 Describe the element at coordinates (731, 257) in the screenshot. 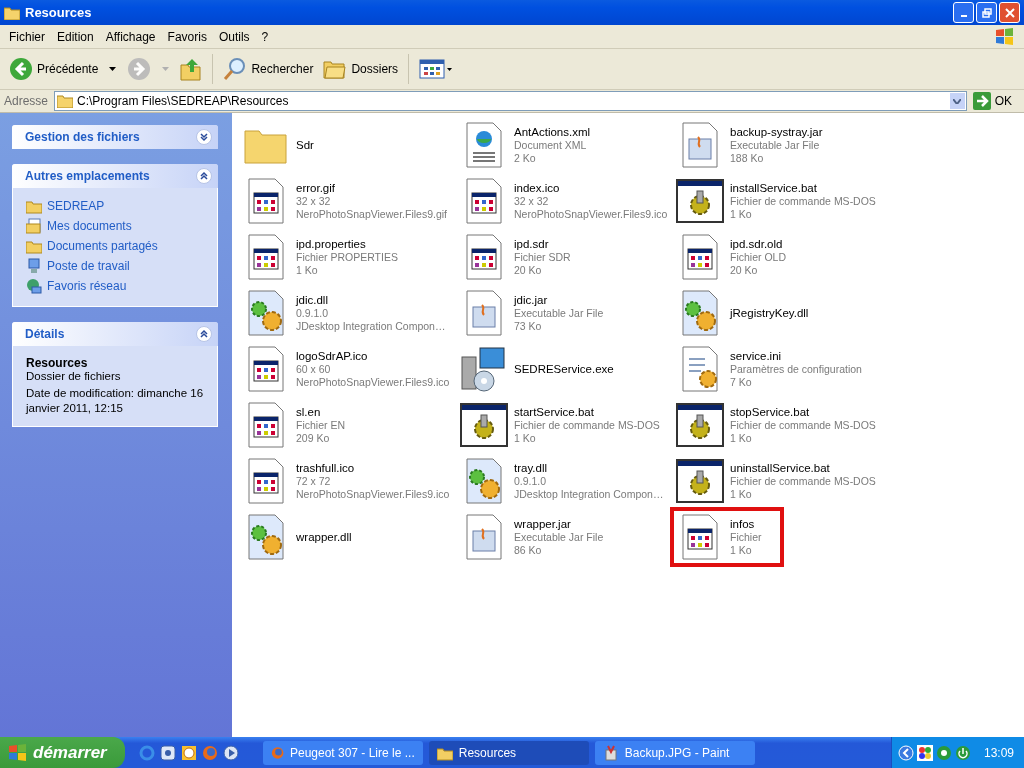

I see `file-item: ipd.sdr.old Fichier OLD 20 Ko` at that location.